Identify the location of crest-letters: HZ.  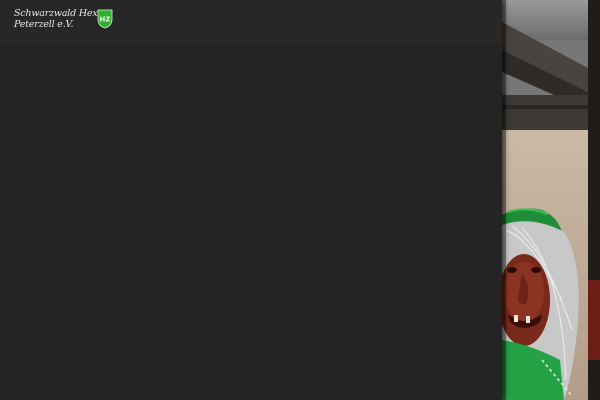
(105, 20).